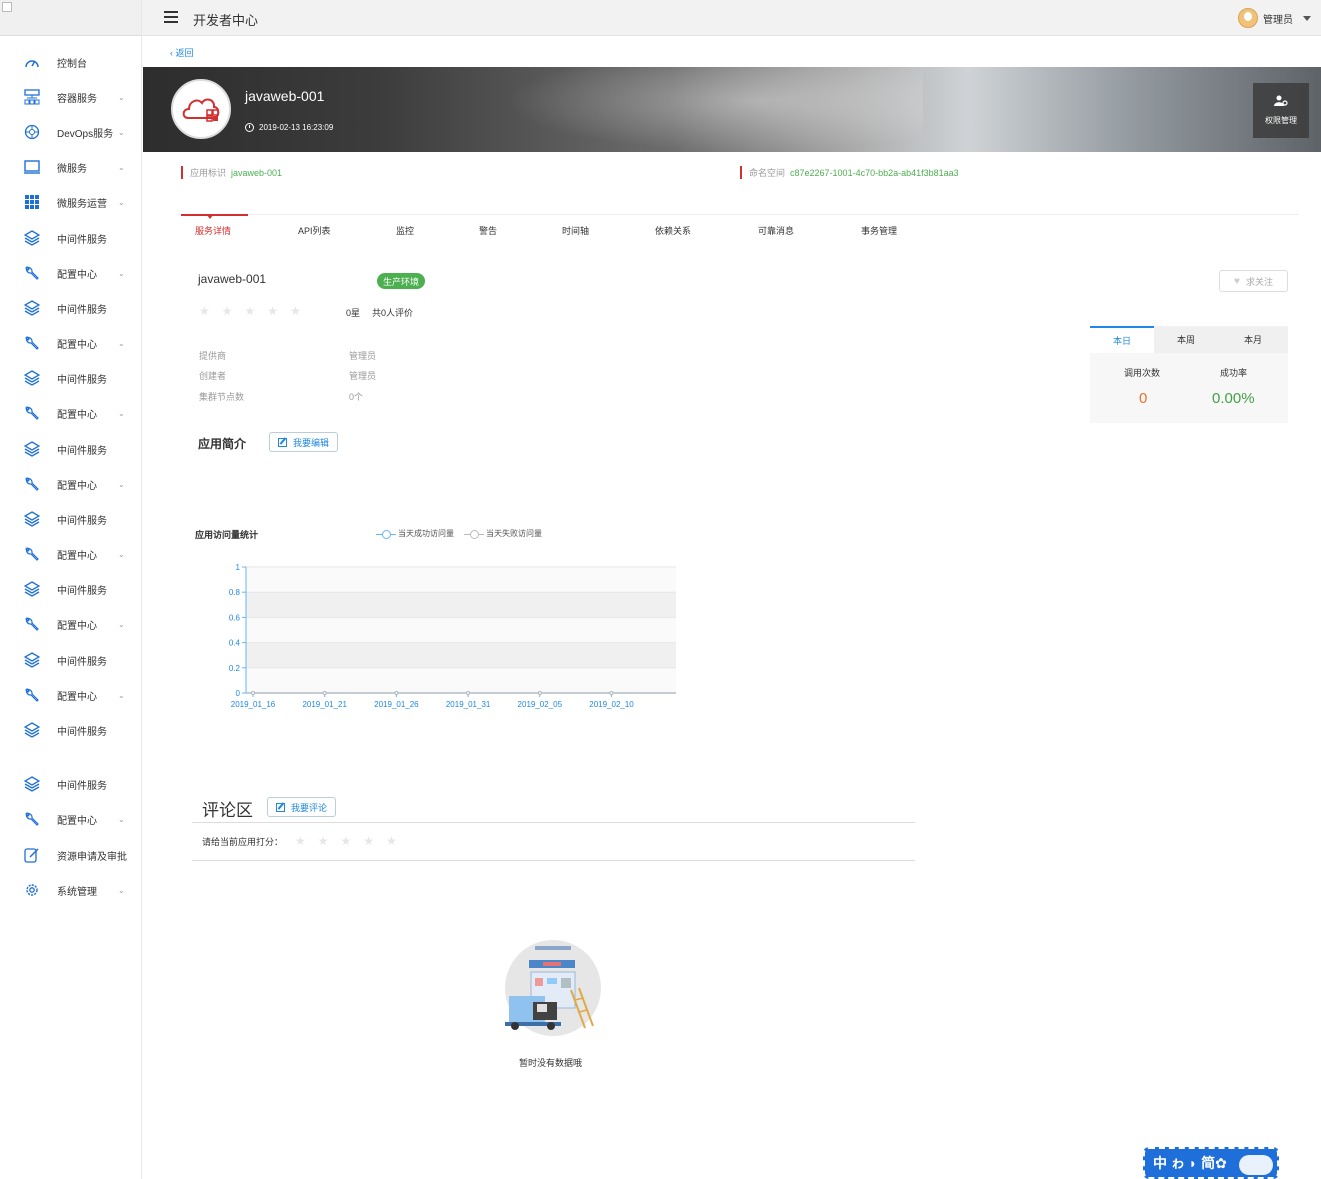  Describe the element at coordinates (1186, 339) in the screenshot. I see `stats-tab-week: 本周` at that location.